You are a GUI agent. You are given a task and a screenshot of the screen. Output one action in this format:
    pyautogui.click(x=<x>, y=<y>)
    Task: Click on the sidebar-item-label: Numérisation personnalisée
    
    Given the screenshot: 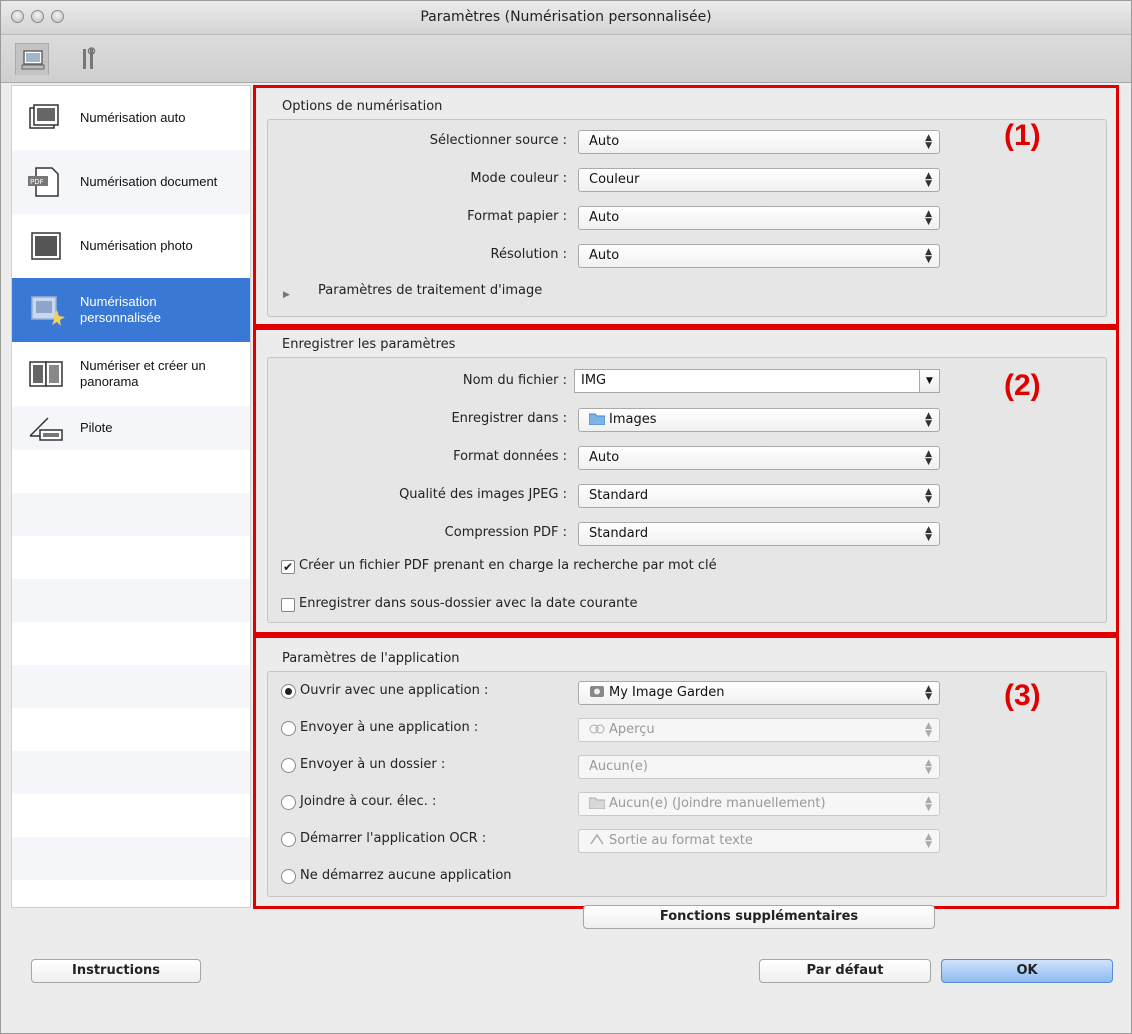 What is the action you would take?
    pyautogui.click(x=120, y=309)
    